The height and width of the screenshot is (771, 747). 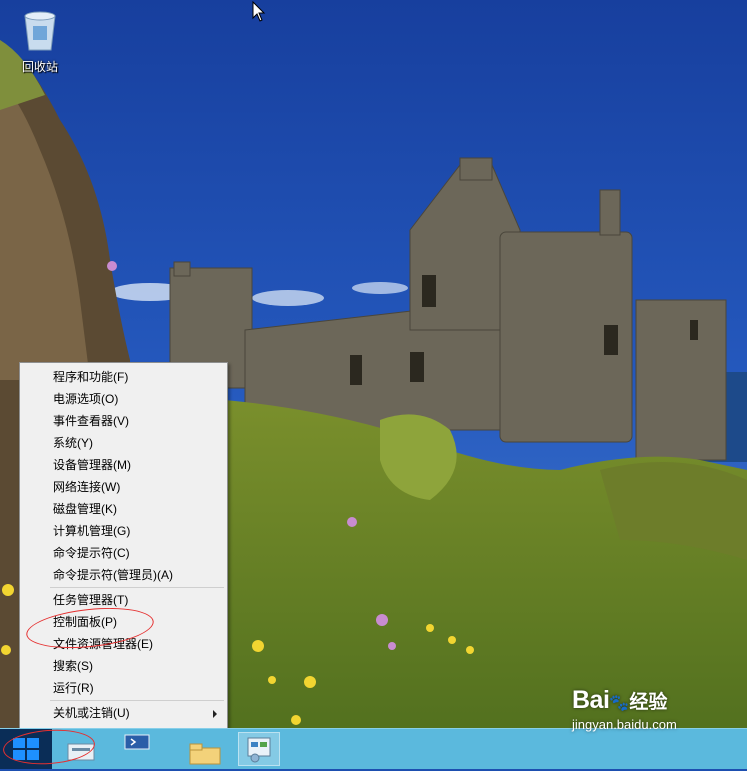 I want to click on context-menu-item: 运行(R), so click(x=123, y=688).